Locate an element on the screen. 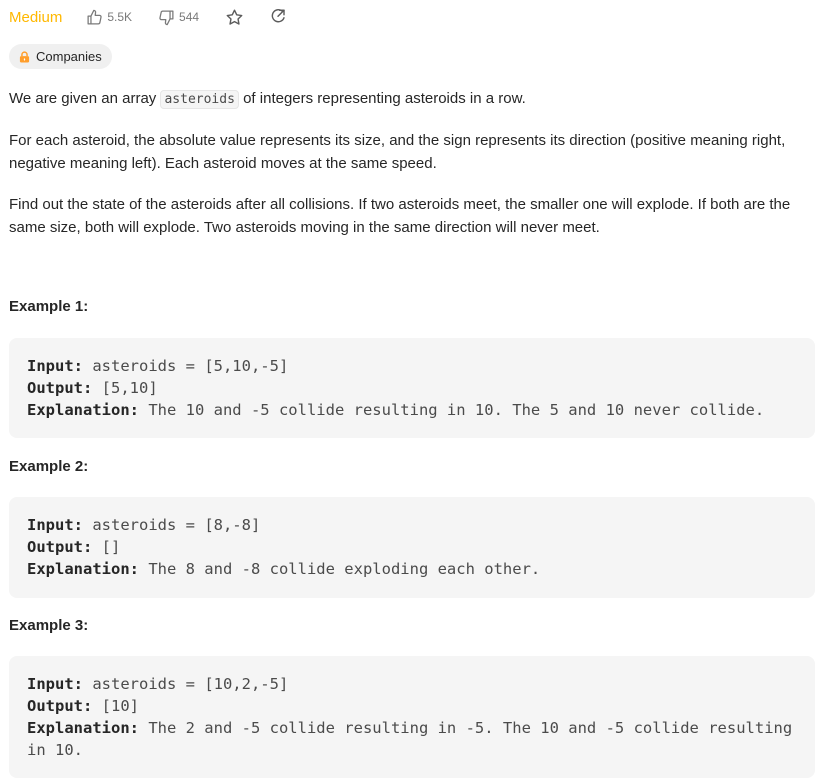 The width and height of the screenshot is (828, 783). example-1-input: Input: asteroids = [5,10,-5] is located at coordinates (158, 366).